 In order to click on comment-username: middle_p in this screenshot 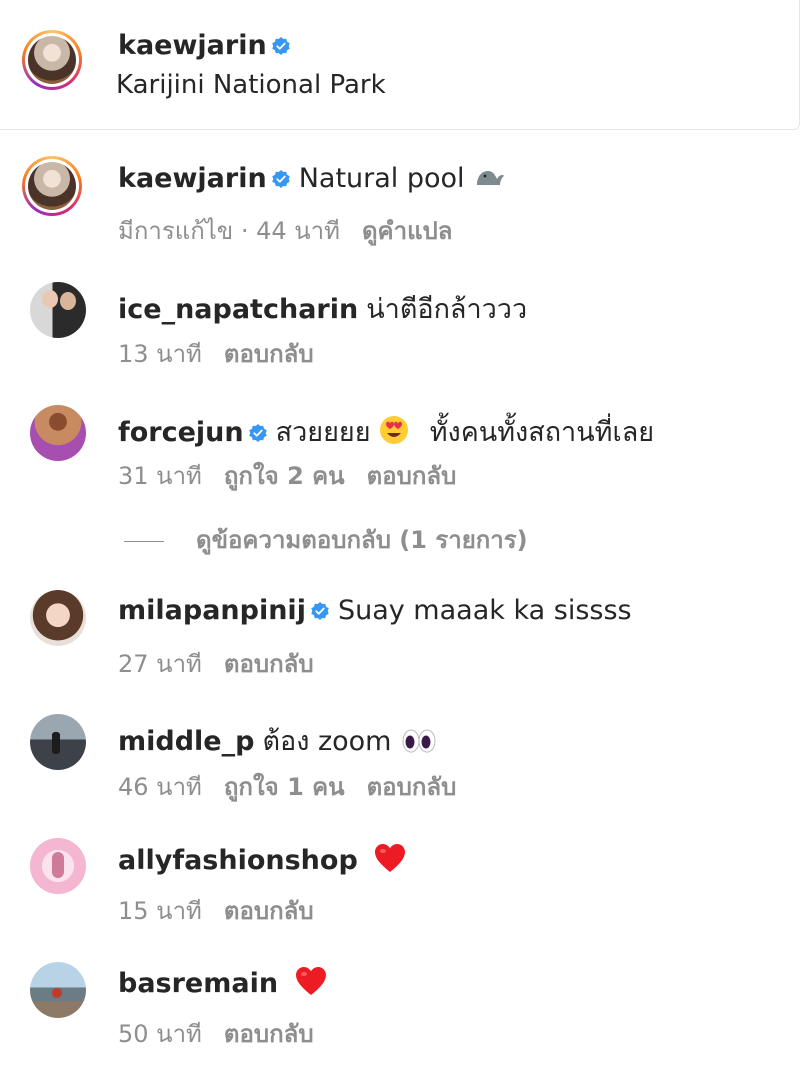, I will do `click(186, 741)`.